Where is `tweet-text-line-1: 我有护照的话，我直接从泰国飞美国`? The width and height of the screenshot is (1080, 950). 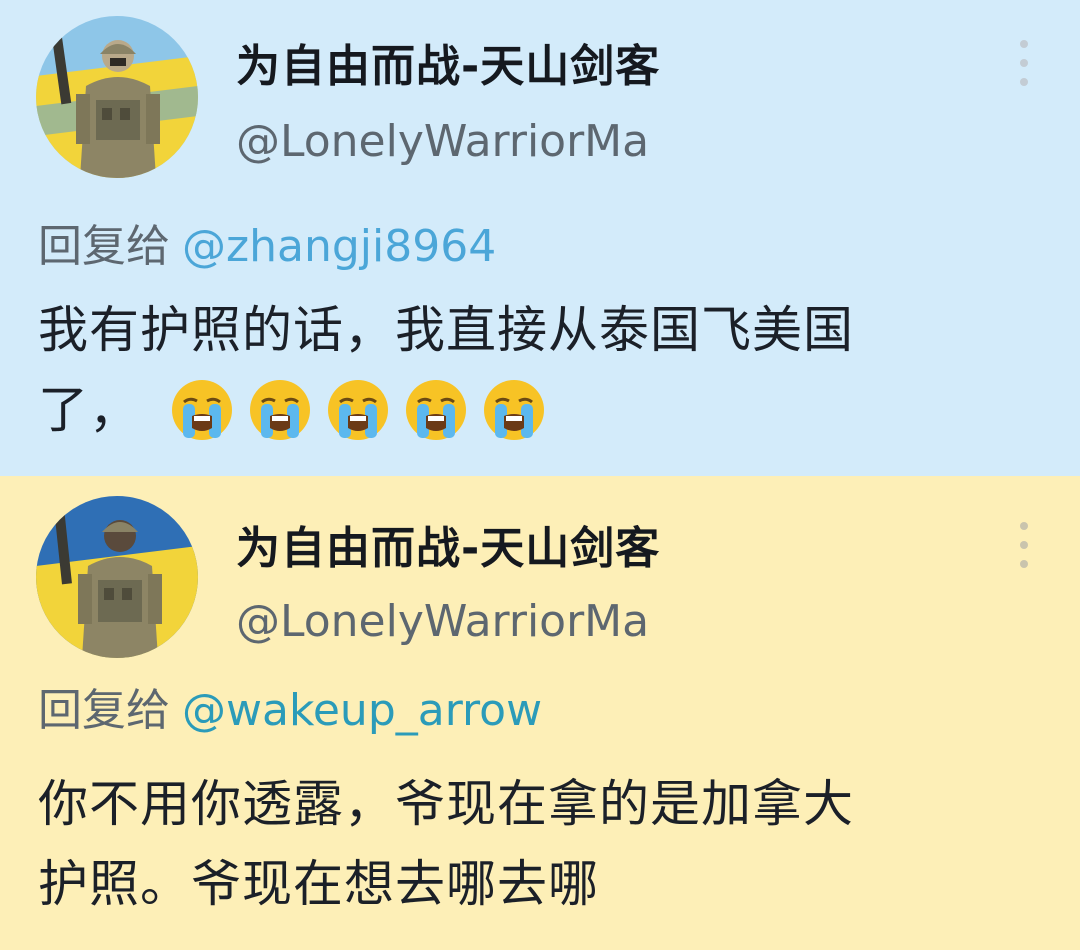
tweet-text-line-1: 我有护照的话，我直接从泰国飞美国 is located at coordinates (446, 330).